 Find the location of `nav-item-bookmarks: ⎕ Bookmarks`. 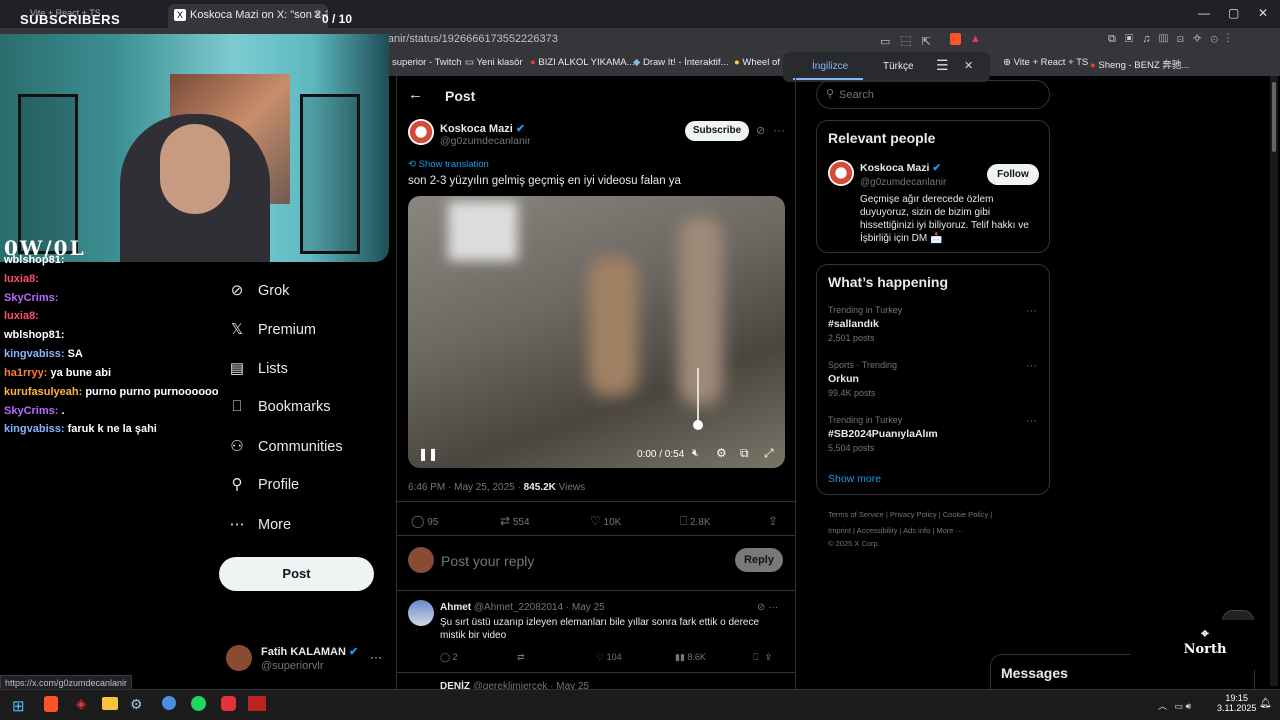

nav-item-bookmarks: ⎕ Bookmarks is located at coordinates (279, 406).